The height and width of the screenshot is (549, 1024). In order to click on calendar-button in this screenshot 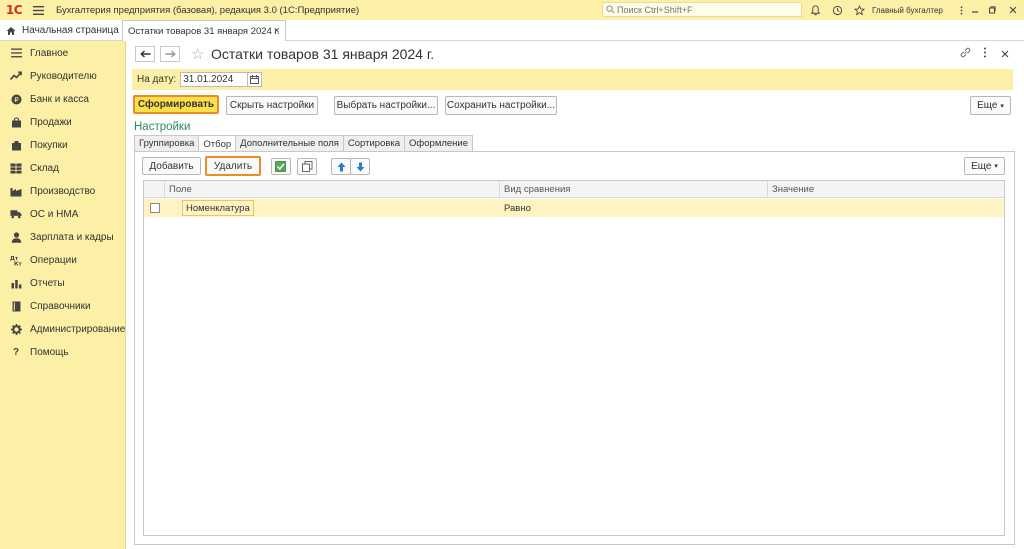, I will do `click(255, 79)`.